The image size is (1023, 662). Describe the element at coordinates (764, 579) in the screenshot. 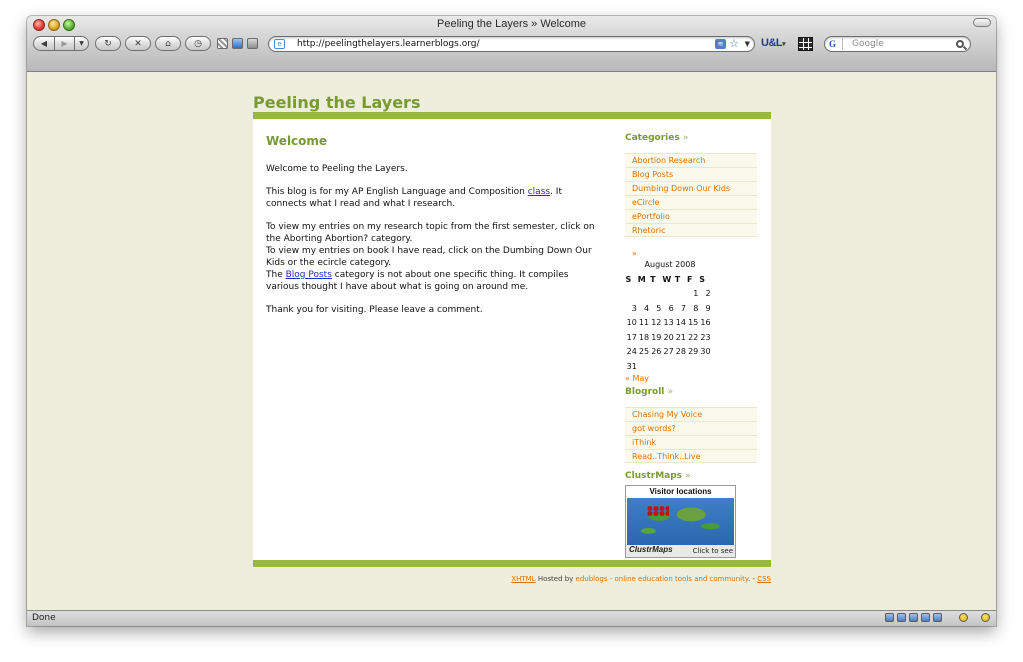

I see `css-link: CSS` at that location.